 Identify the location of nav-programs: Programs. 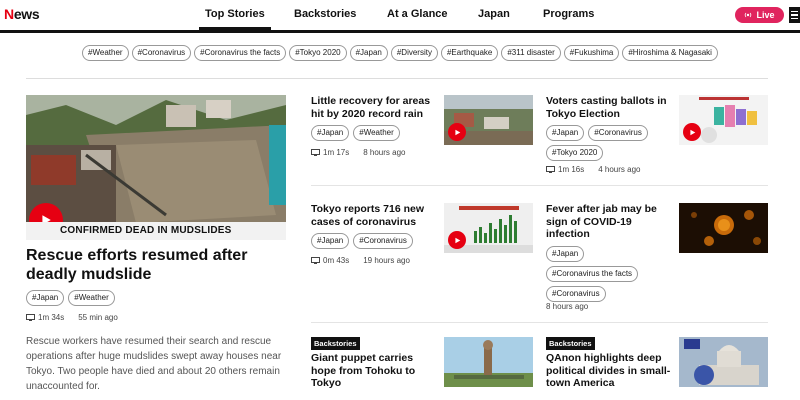
(568, 14).